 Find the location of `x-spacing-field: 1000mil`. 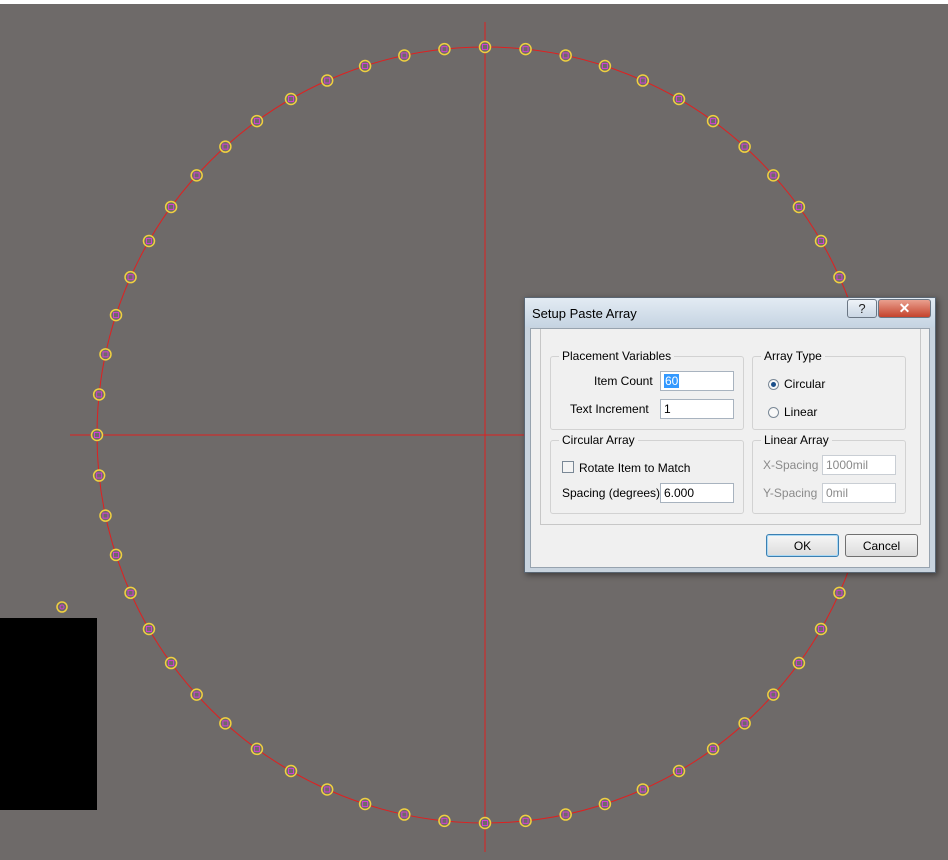

x-spacing-field: 1000mil is located at coordinates (859, 465).